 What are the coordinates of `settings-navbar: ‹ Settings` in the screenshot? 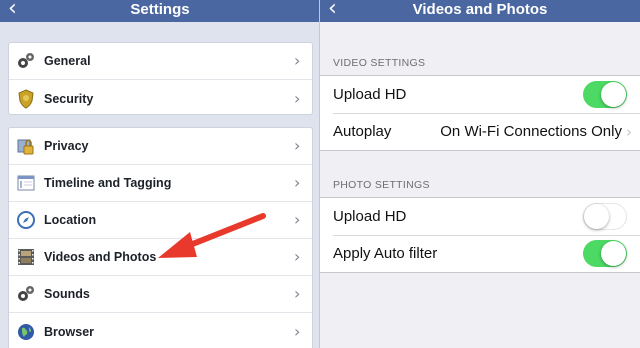 It's located at (160, 11).